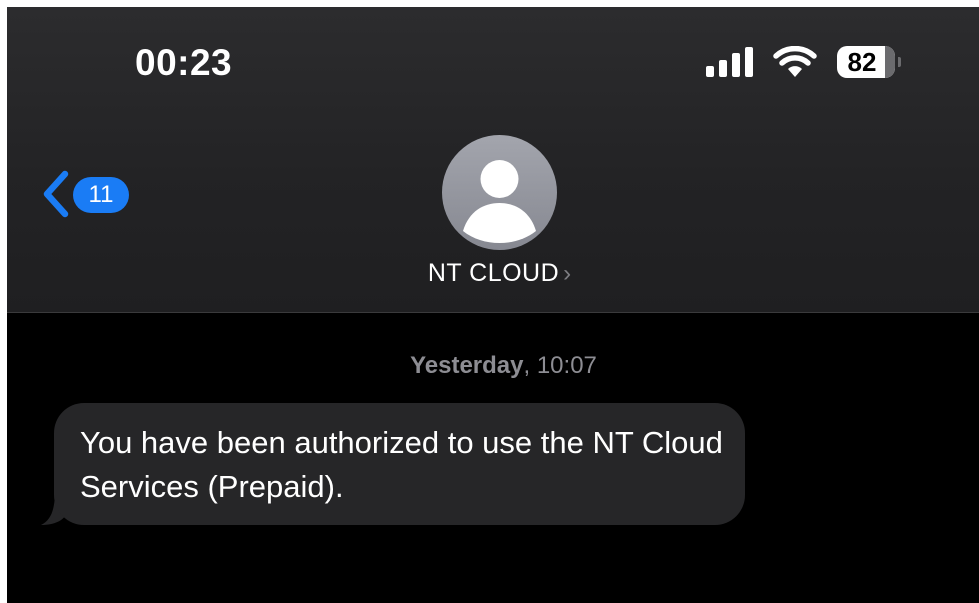 This screenshot has width=979, height=603. I want to click on wifi-icon, so click(795, 61).